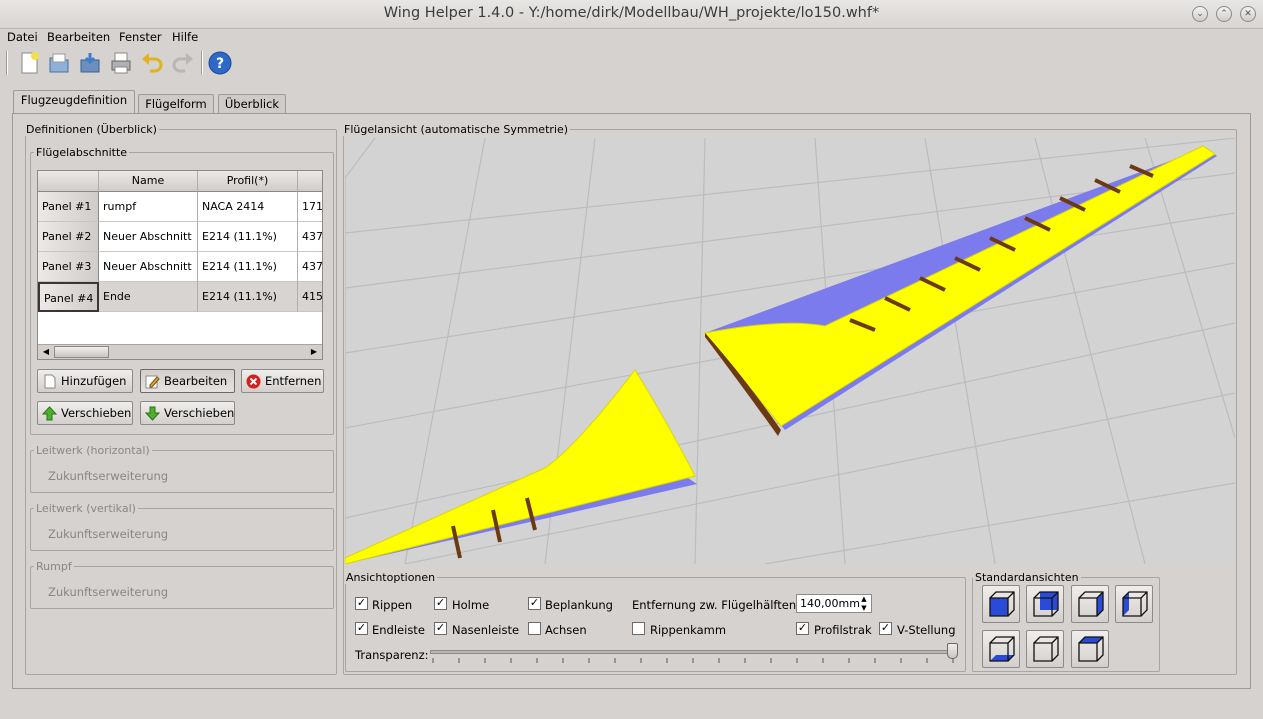 Image resolution: width=1263 pixels, height=719 pixels. What do you see at coordinates (802, 628) in the screenshot?
I see `checkbox-profilstrak: ✓` at bounding box center [802, 628].